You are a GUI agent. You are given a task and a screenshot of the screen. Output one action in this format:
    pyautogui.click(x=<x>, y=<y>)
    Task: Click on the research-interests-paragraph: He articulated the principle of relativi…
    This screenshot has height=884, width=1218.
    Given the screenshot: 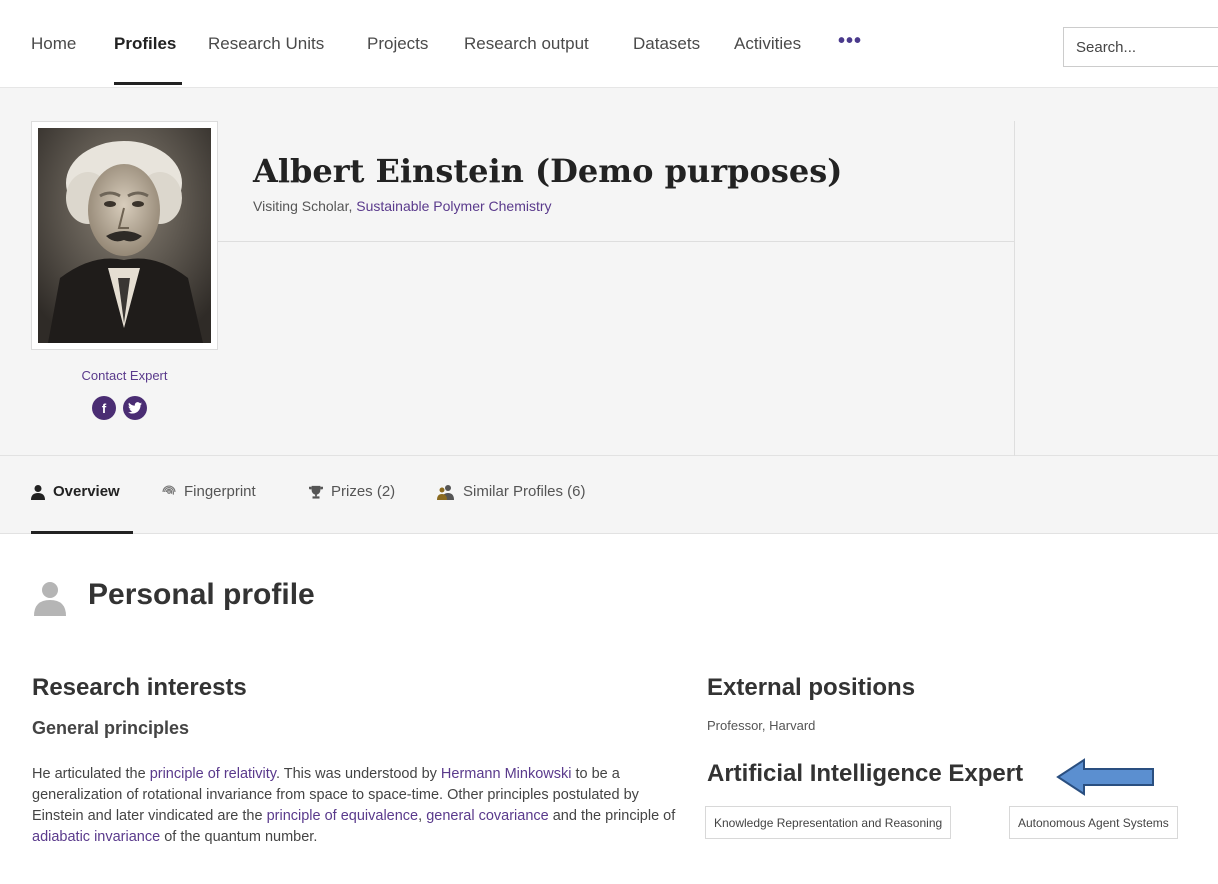 What is the action you would take?
    pyautogui.click(x=357, y=806)
    